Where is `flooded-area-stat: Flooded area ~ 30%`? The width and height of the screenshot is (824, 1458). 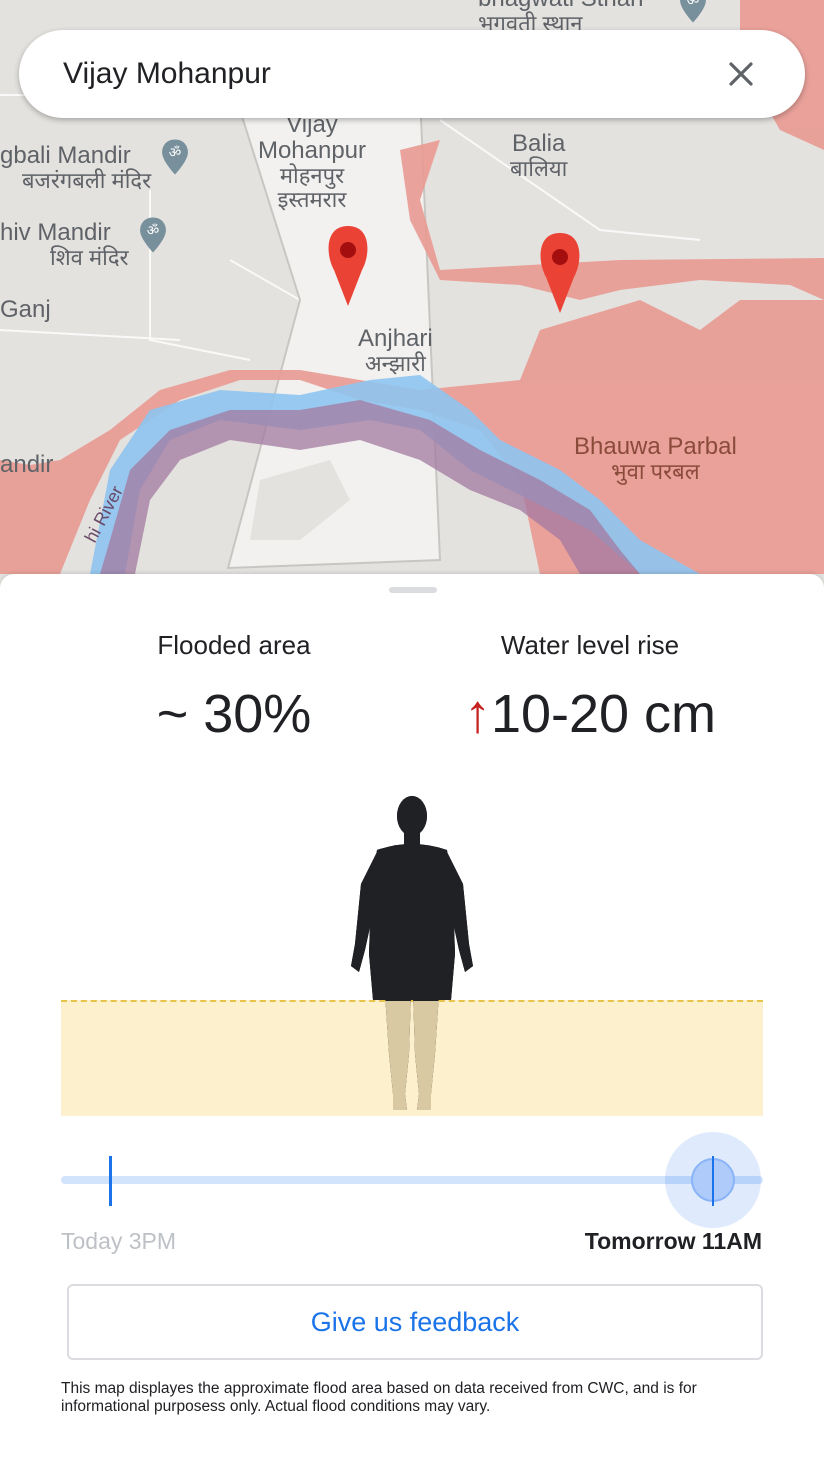
flooded-area-stat: Flooded area ~ 30% is located at coordinates (234, 687).